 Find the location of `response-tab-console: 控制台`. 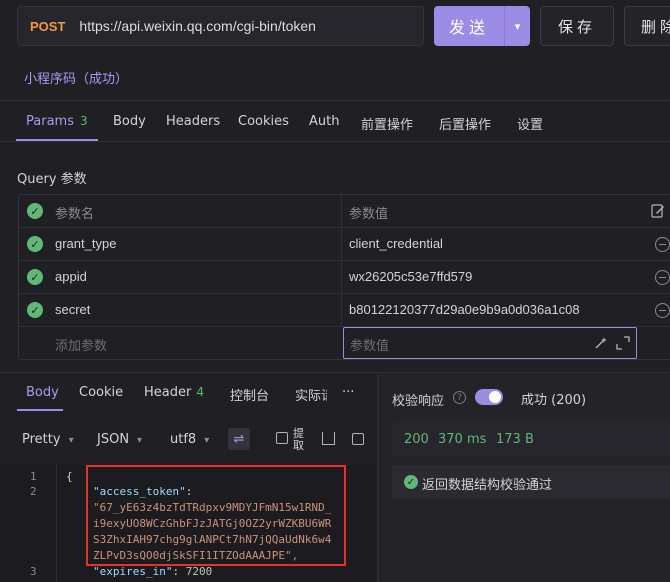

response-tab-console: 控制台 is located at coordinates (249, 394).